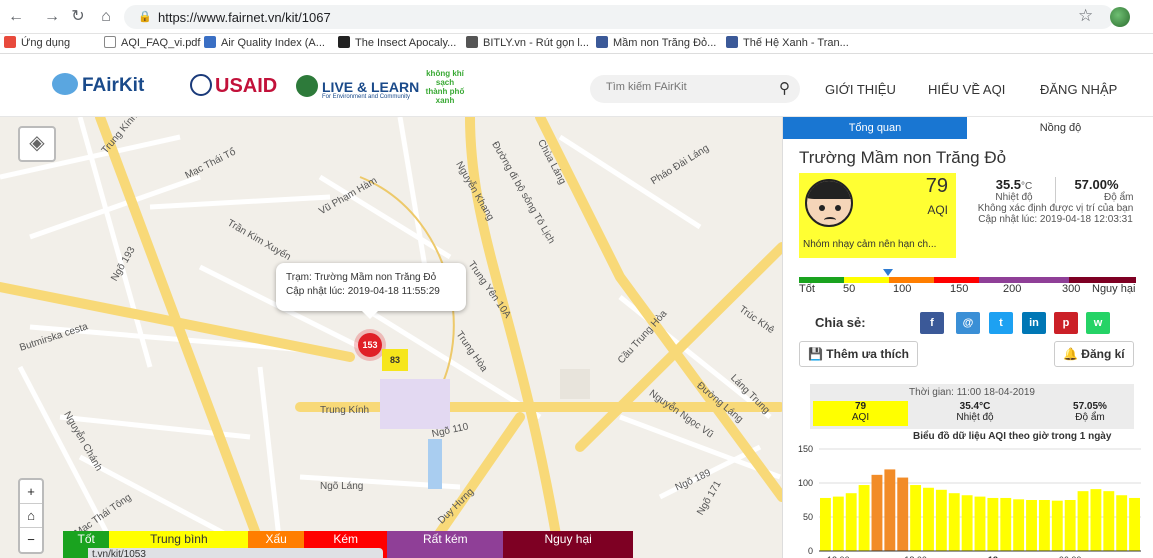 This screenshot has width=1153, height=558. What do you see at coordinates (975, 412) in the screenshot?
I see `info-temperature: 35.4°C Nhiệt độ` at bounding box center [975, 412].